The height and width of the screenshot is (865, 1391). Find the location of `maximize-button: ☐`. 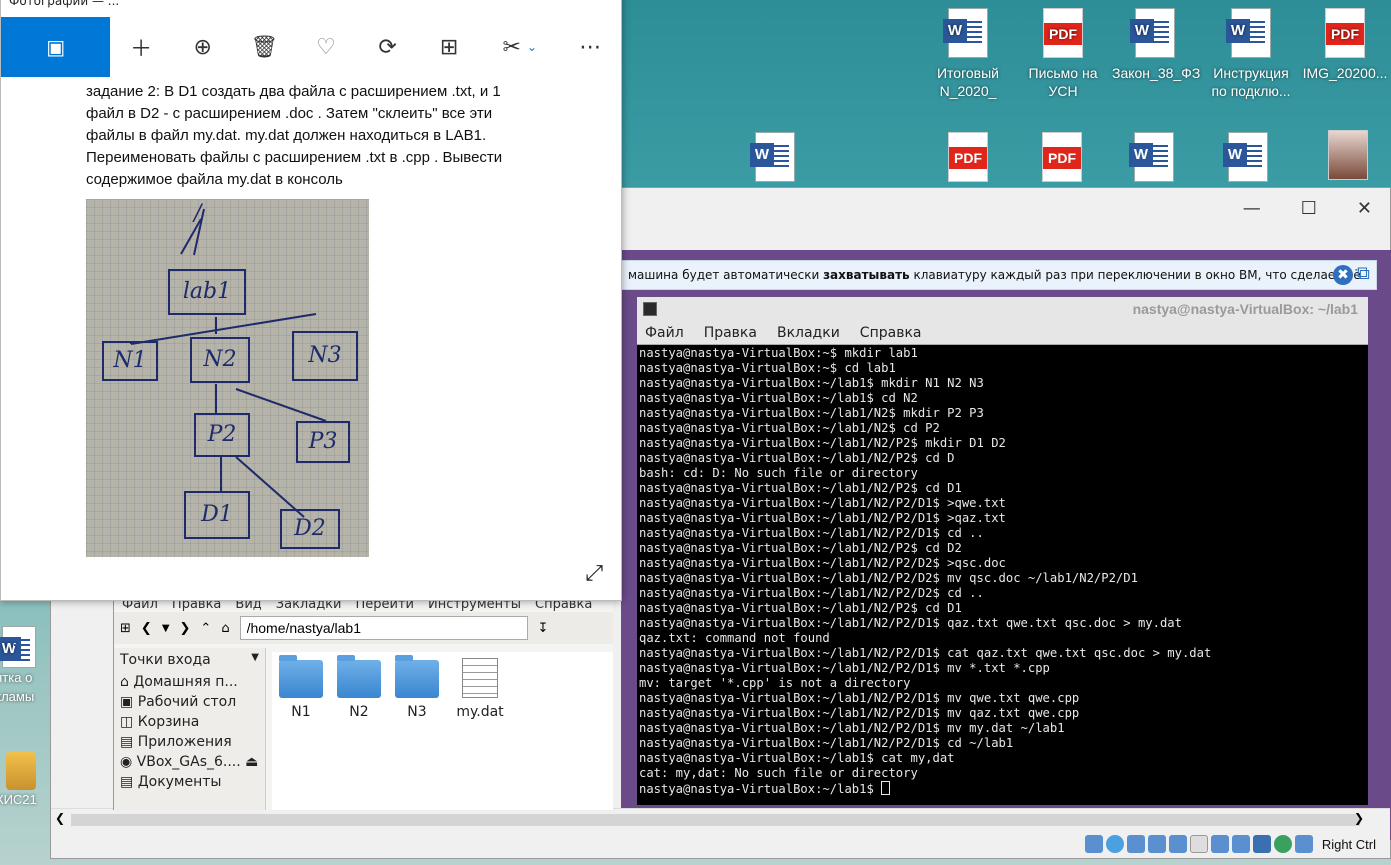

maximize-button: ☐ is located at coordinates (1309, 208).